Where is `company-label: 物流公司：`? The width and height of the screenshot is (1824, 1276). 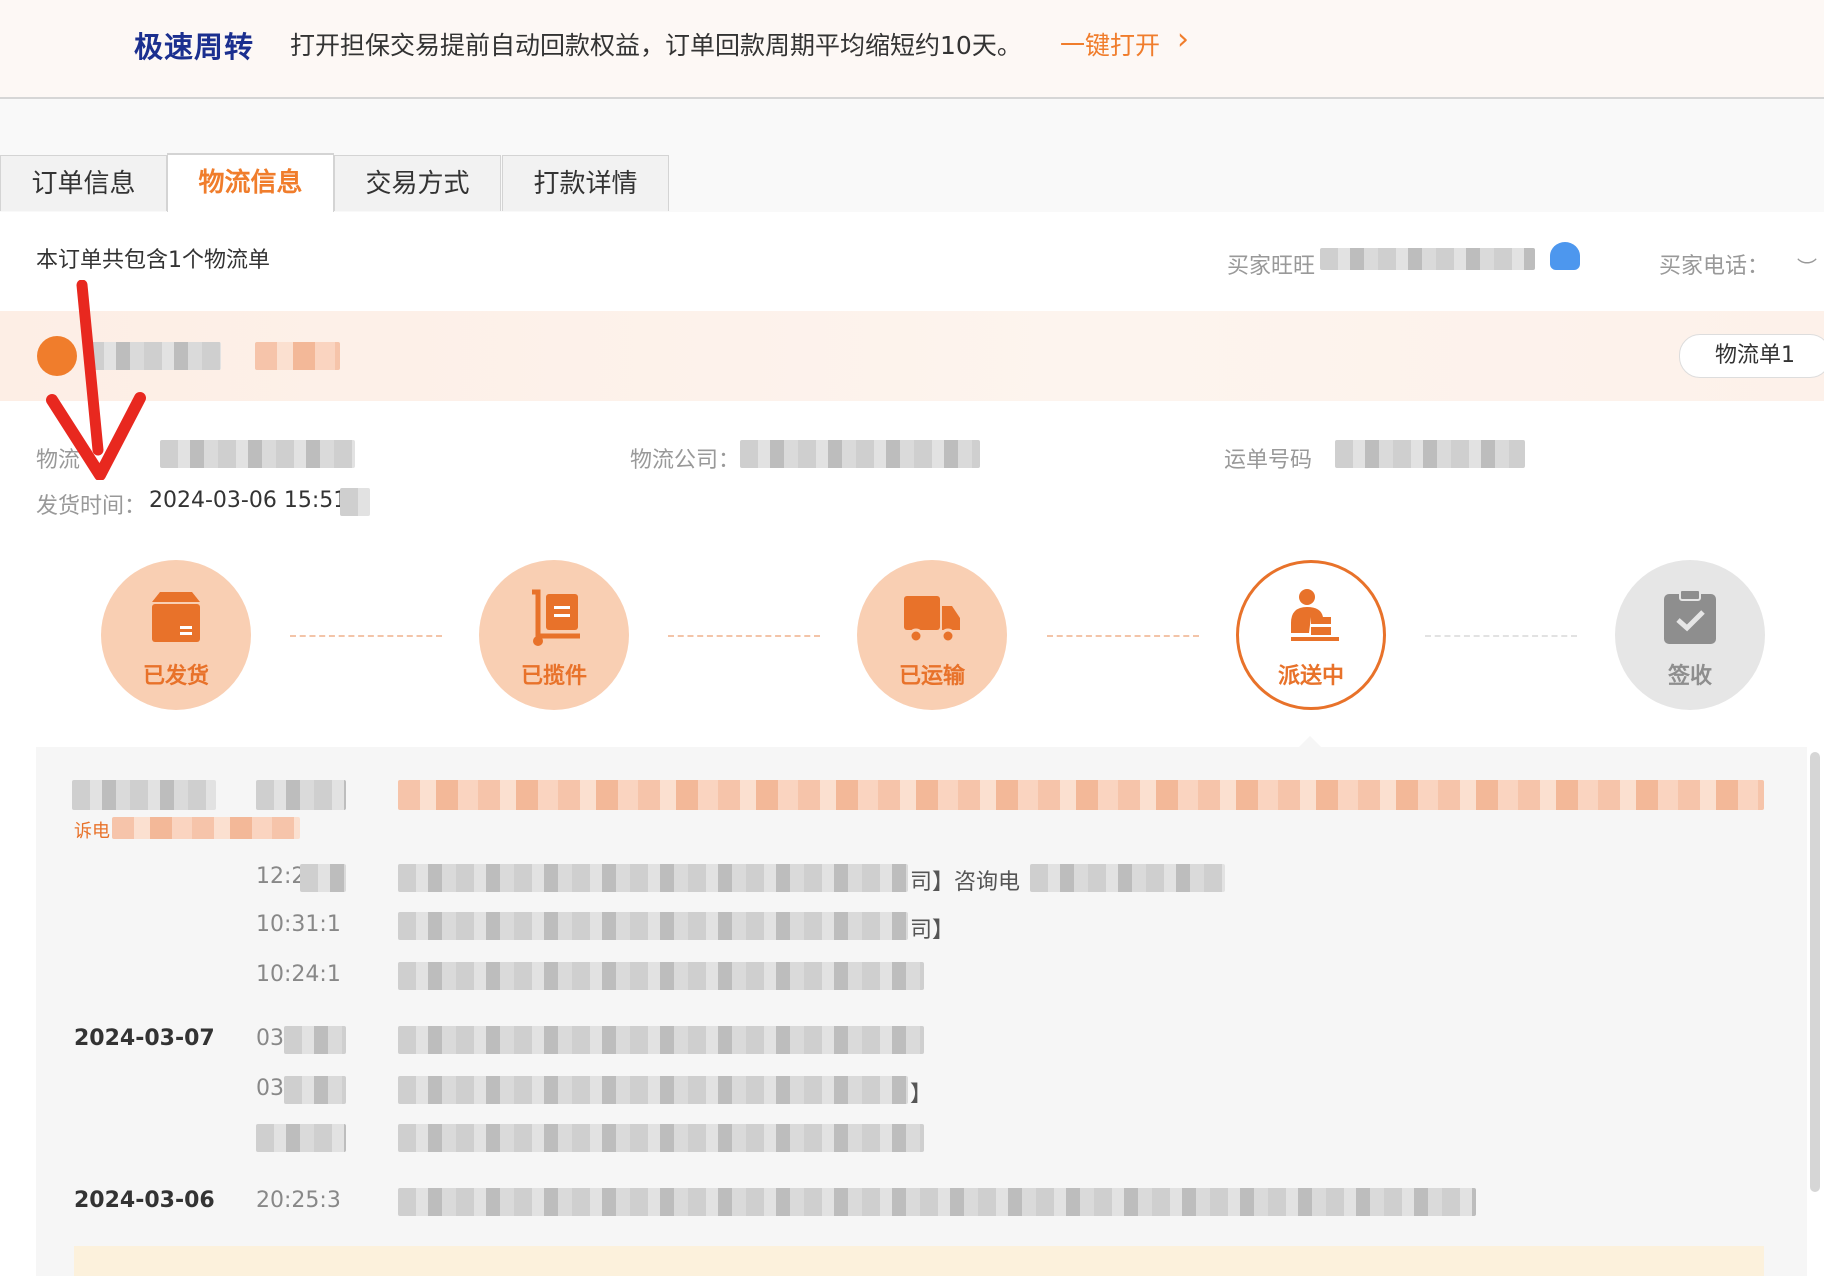
company-label: 物流公司： is located at coordinates (685, 460).